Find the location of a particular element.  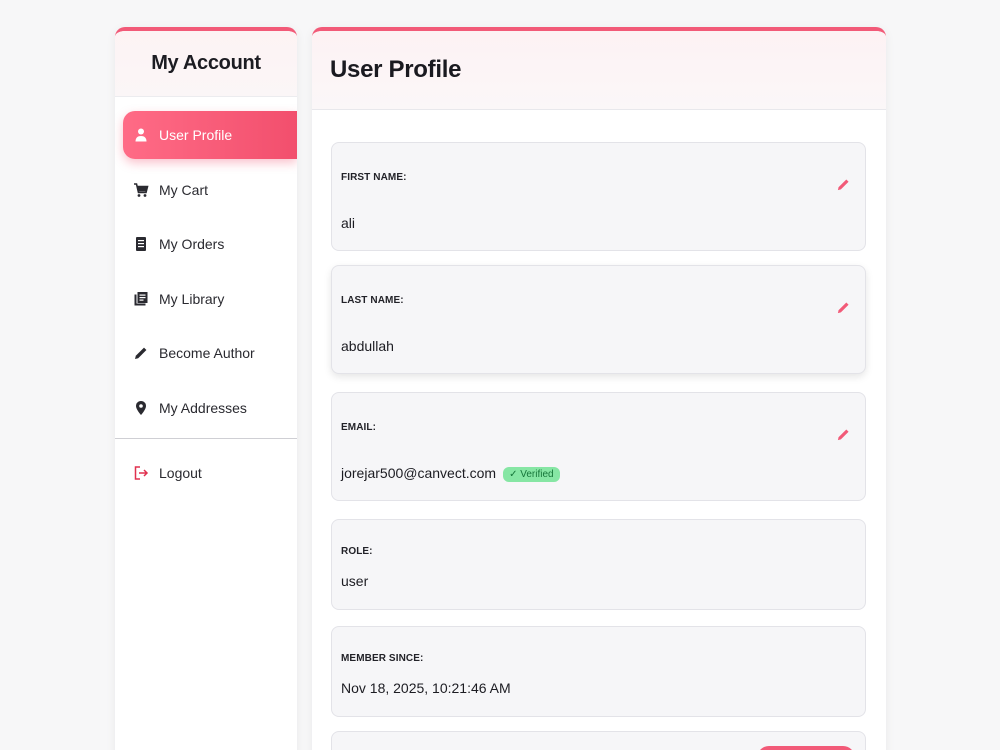

edit-first-name-button is located at coordinates (843, 184).